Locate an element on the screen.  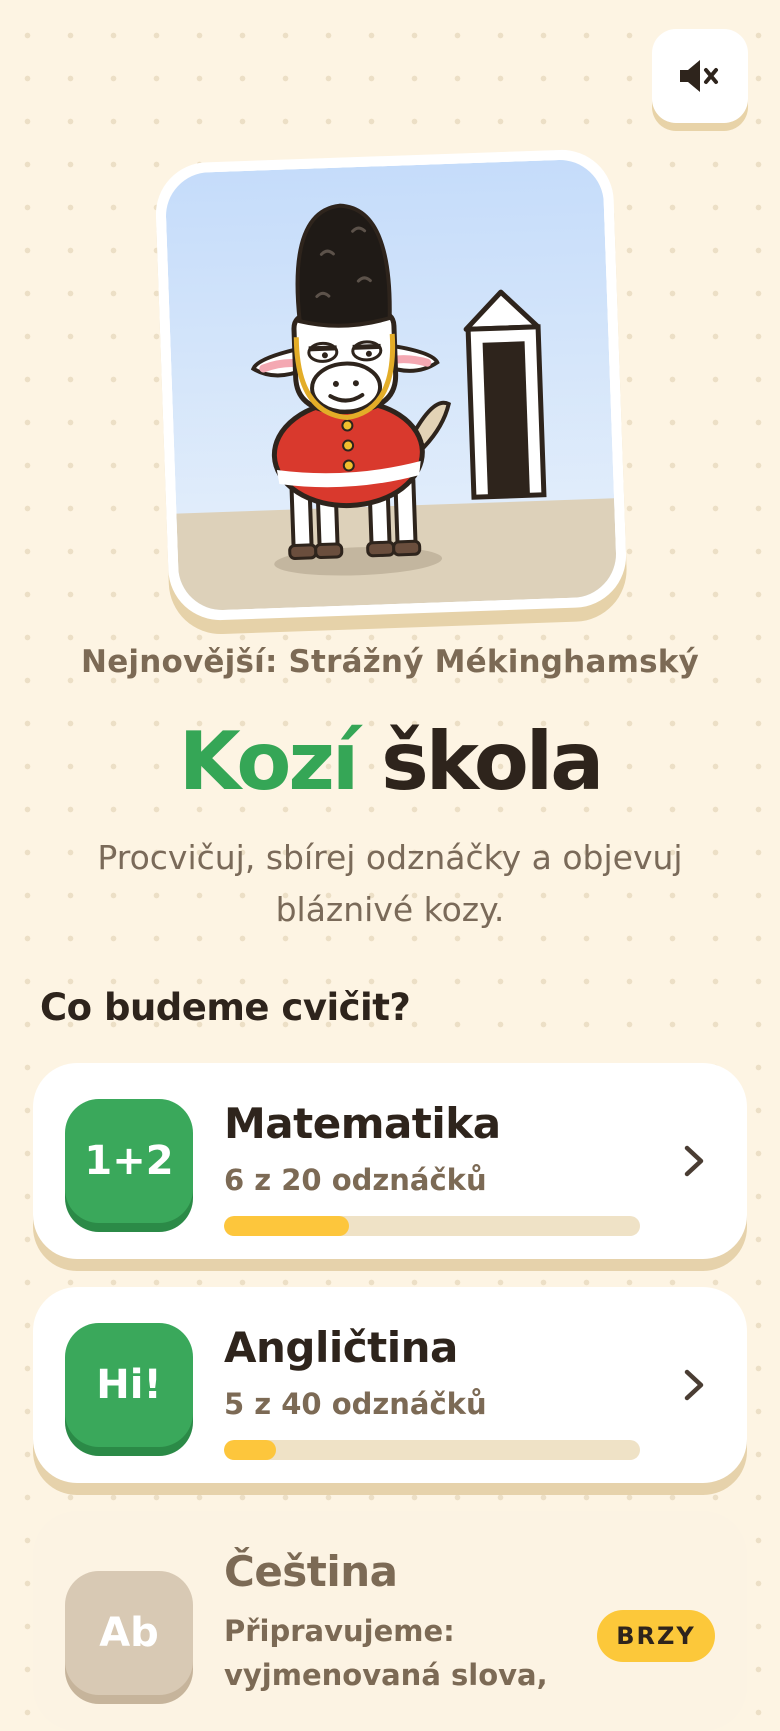
hero-caption: Nejnovější: Strážný Mékinghamský is located at coordinates (390, 662).